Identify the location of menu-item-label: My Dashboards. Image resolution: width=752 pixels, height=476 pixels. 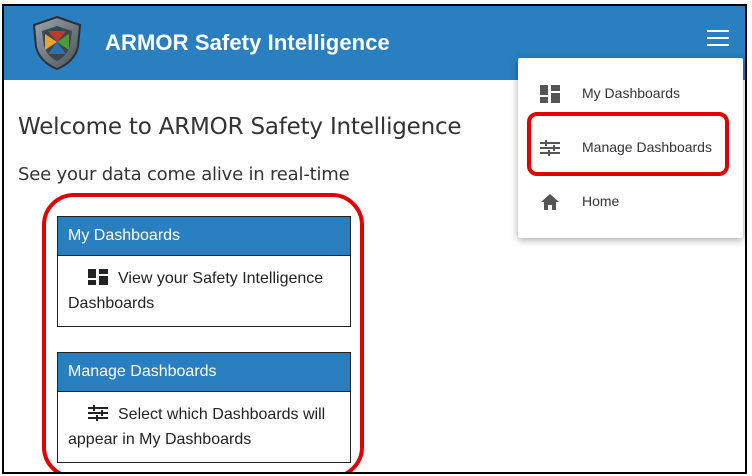
(631, 93).